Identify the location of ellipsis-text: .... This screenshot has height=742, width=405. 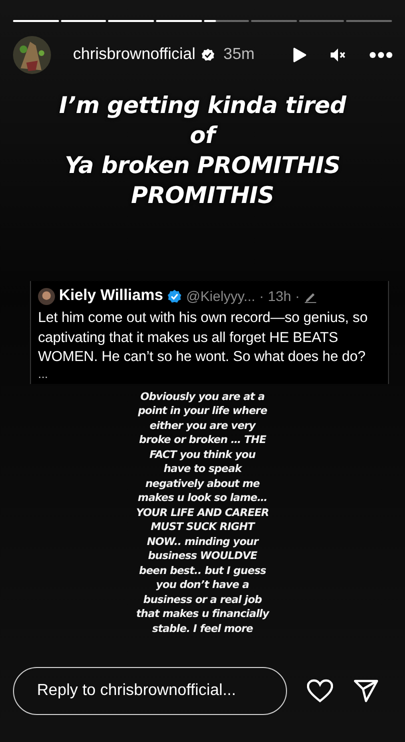
(44, 374).